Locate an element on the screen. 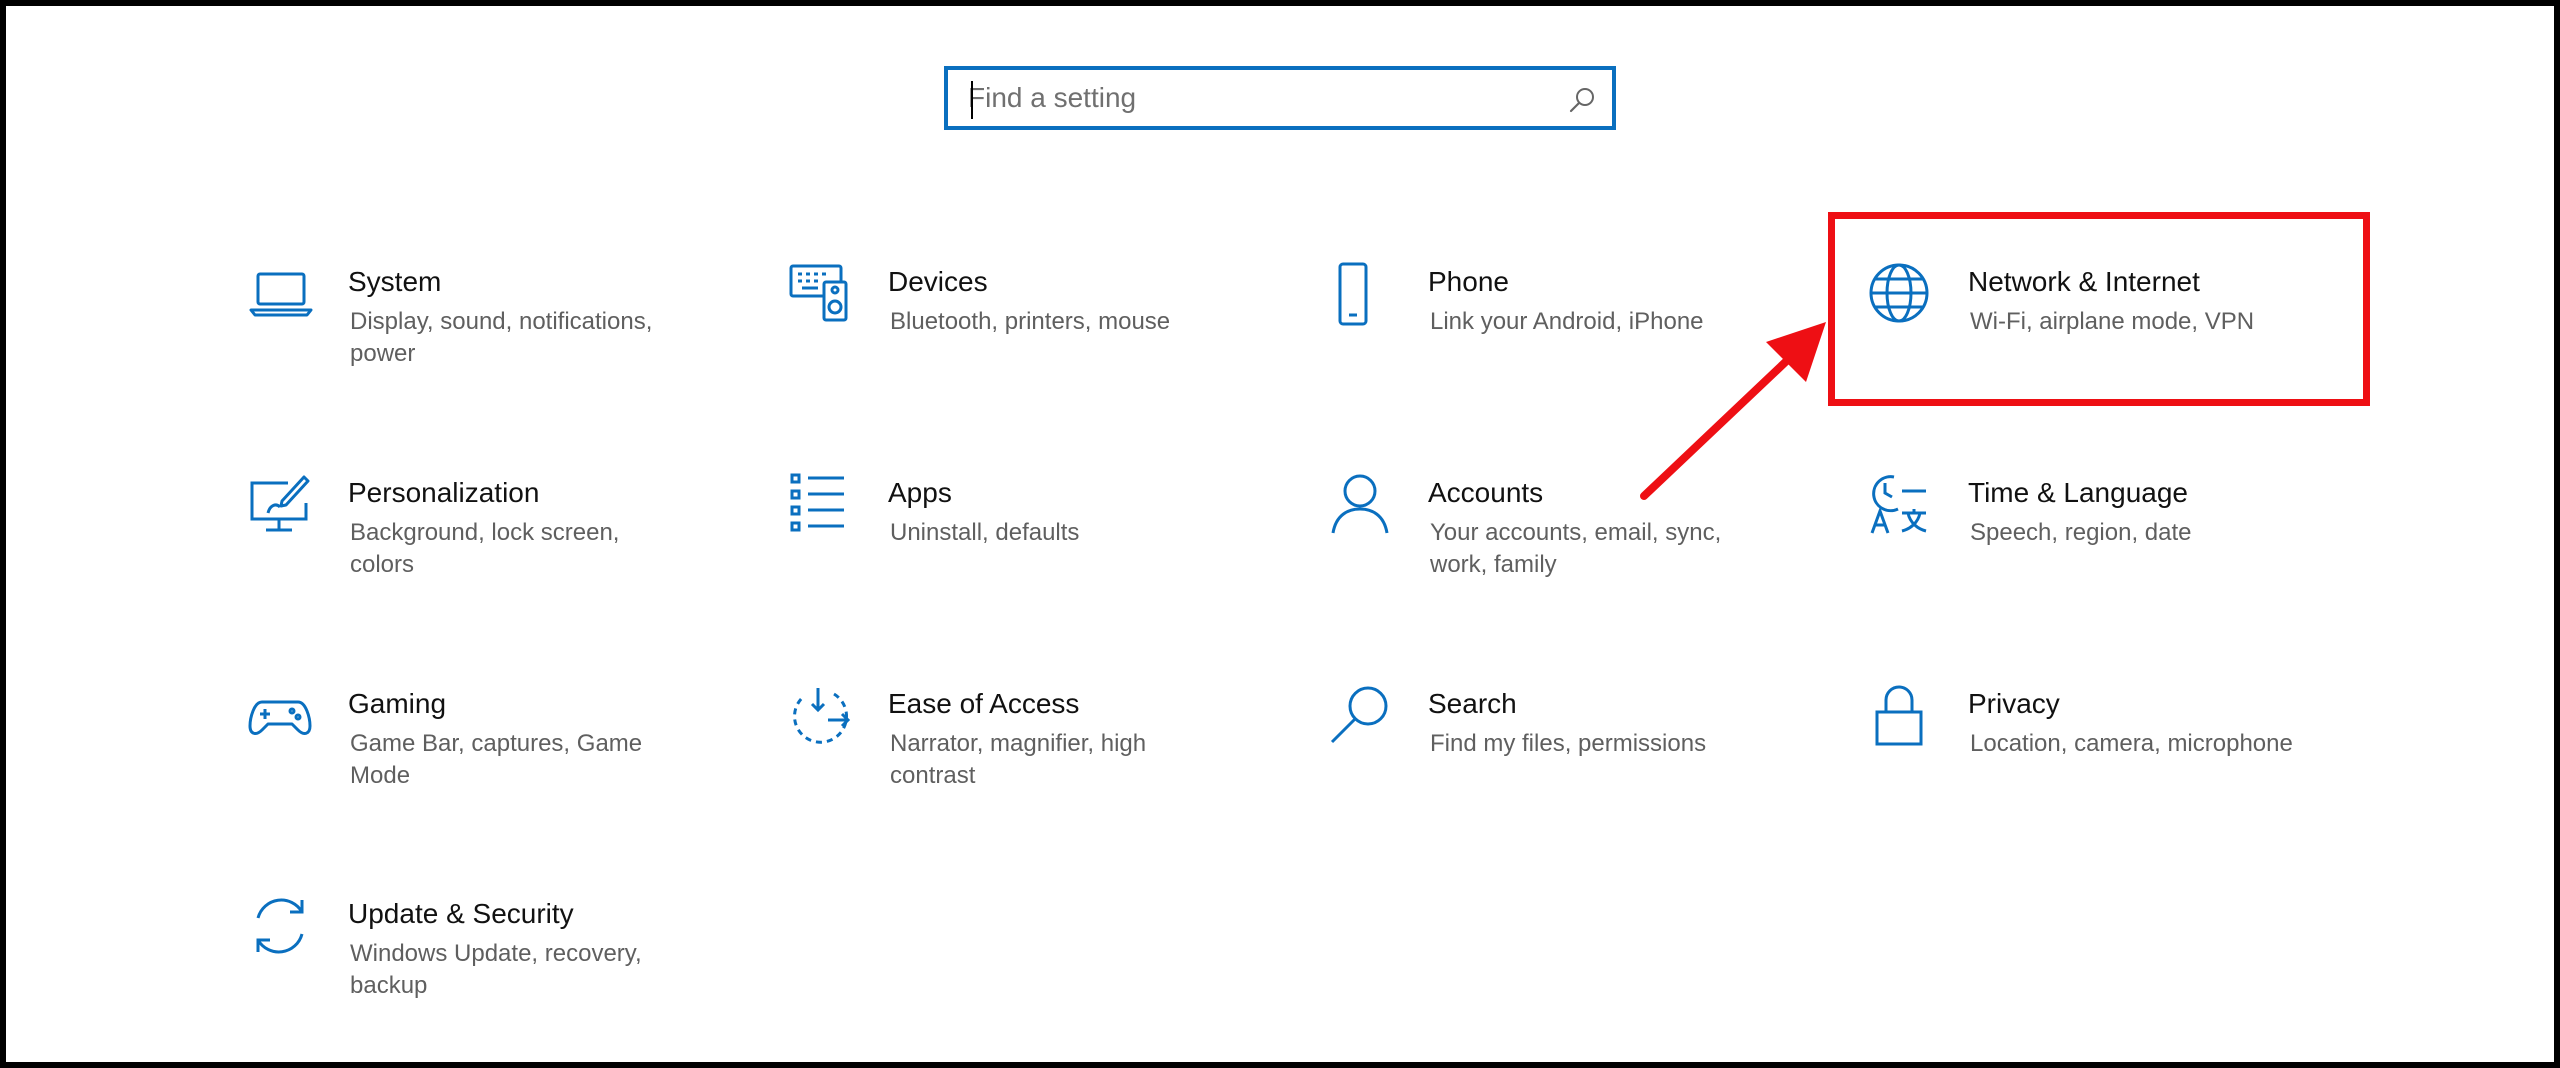 This screenshot has width=2560, height=1068. tile-time-language: Time & Language Speech, region, date is located at coordinates (2108, 543).